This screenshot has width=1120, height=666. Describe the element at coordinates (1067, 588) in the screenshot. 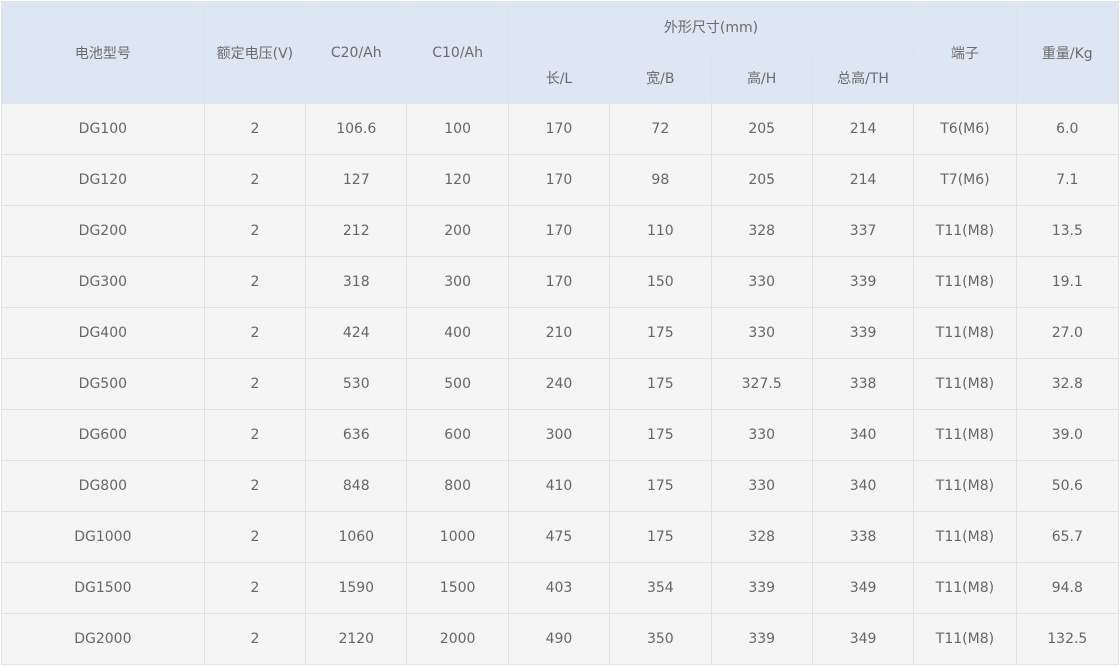

I see `cell-weight: 94.8` at that location.